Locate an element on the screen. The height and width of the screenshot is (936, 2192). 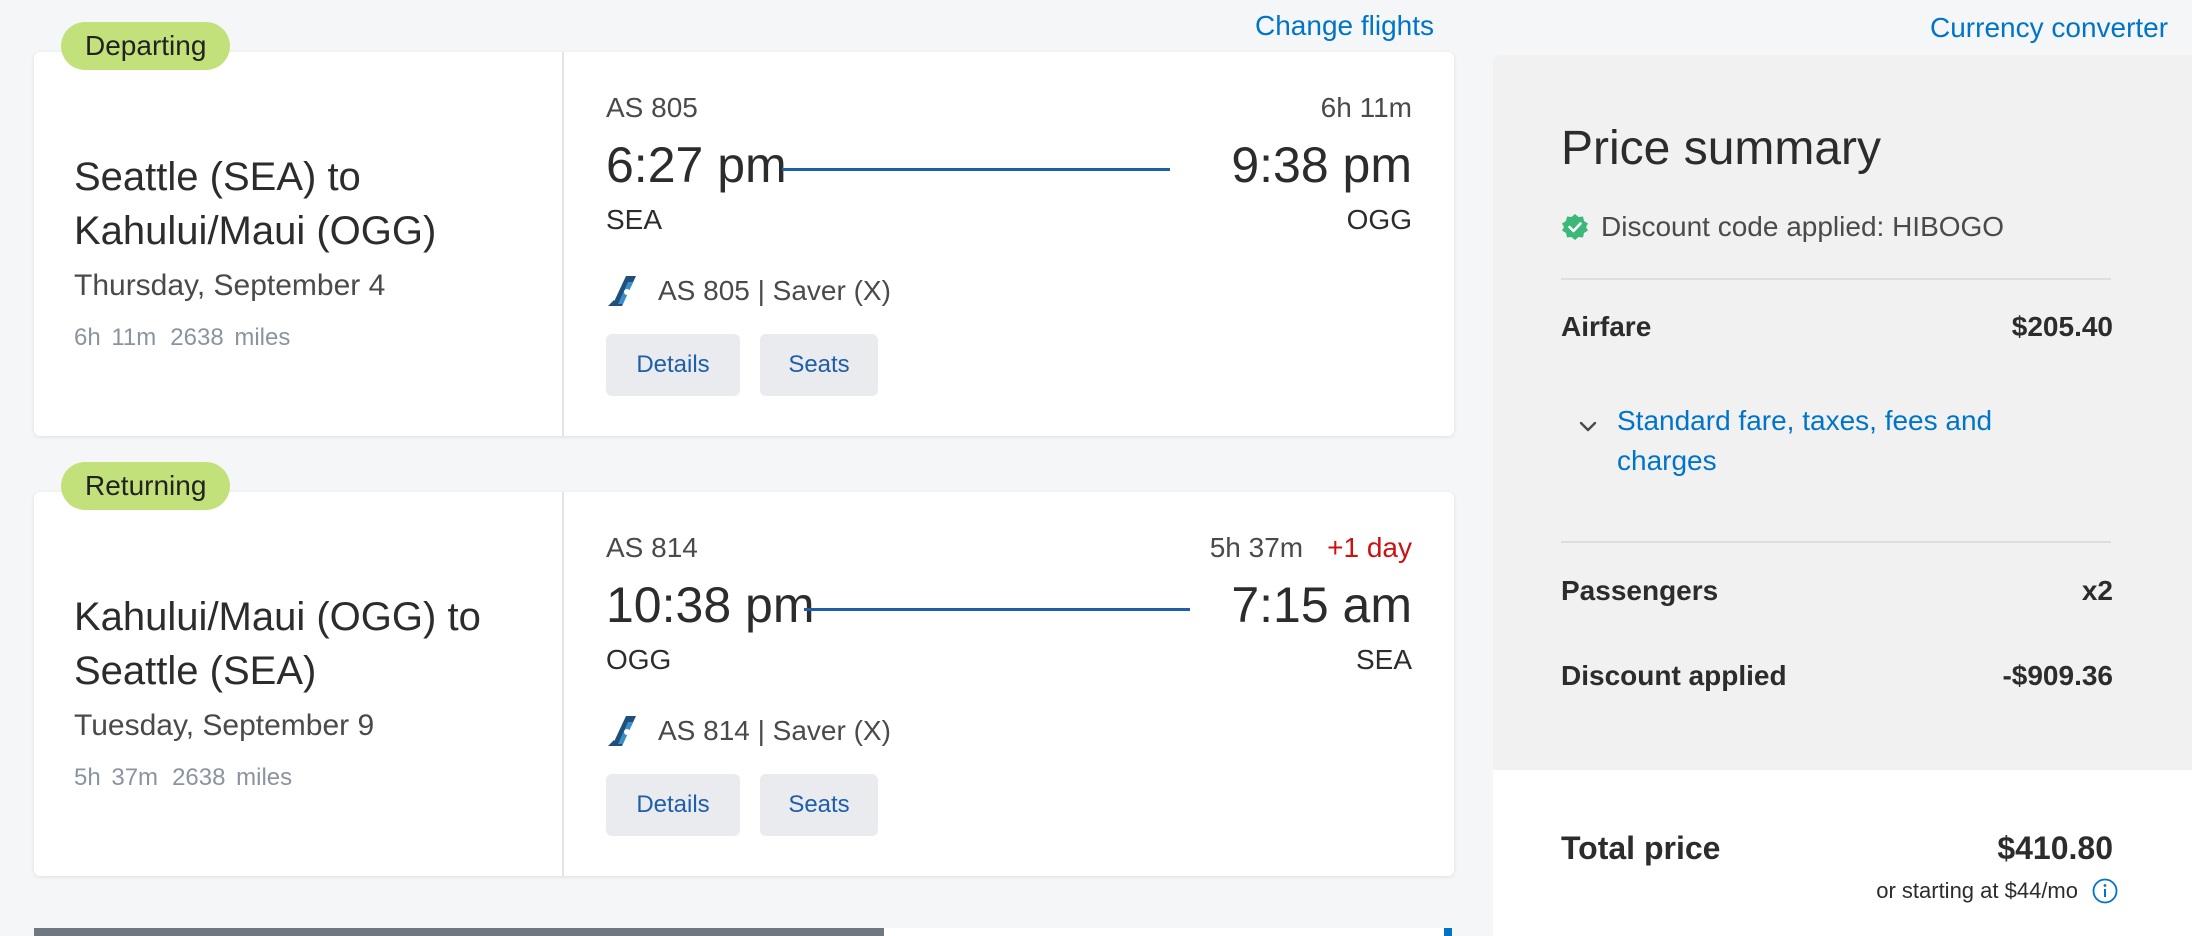
returning-origin-code: OGG is located at coordinates (639, 659).